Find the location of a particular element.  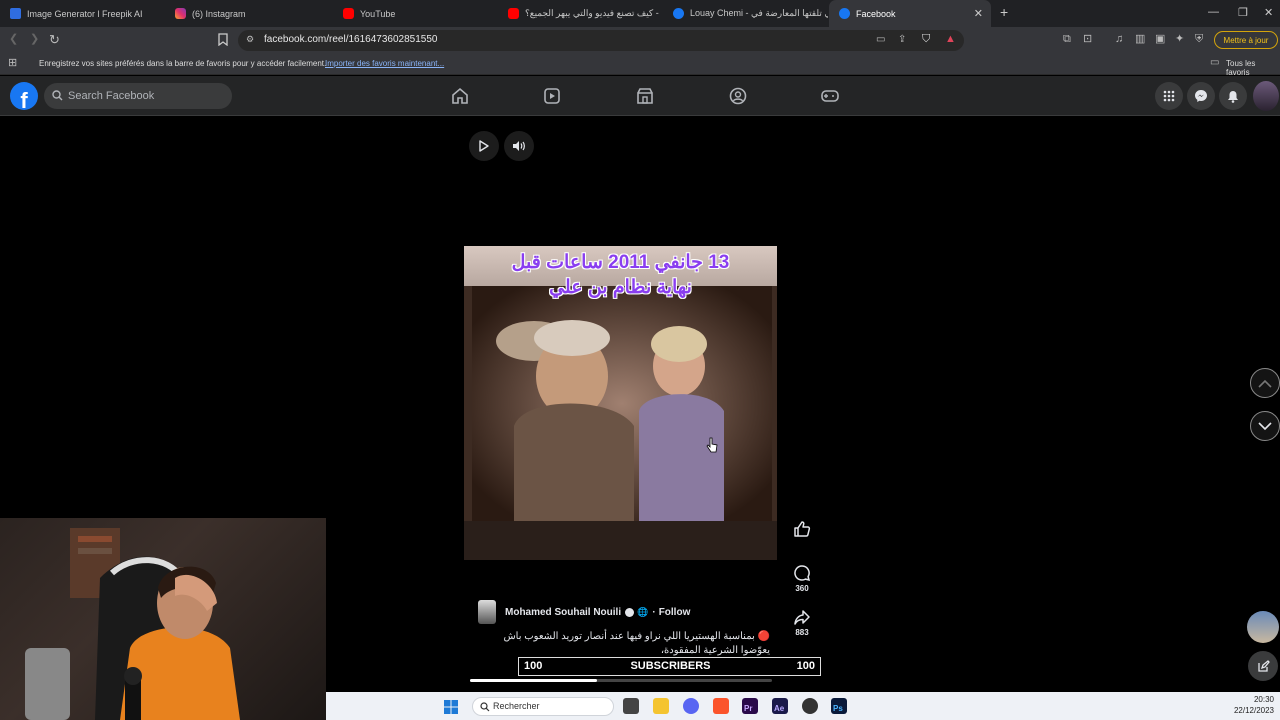

tab-youtube: YouTube is located at coordinates (415, 13).